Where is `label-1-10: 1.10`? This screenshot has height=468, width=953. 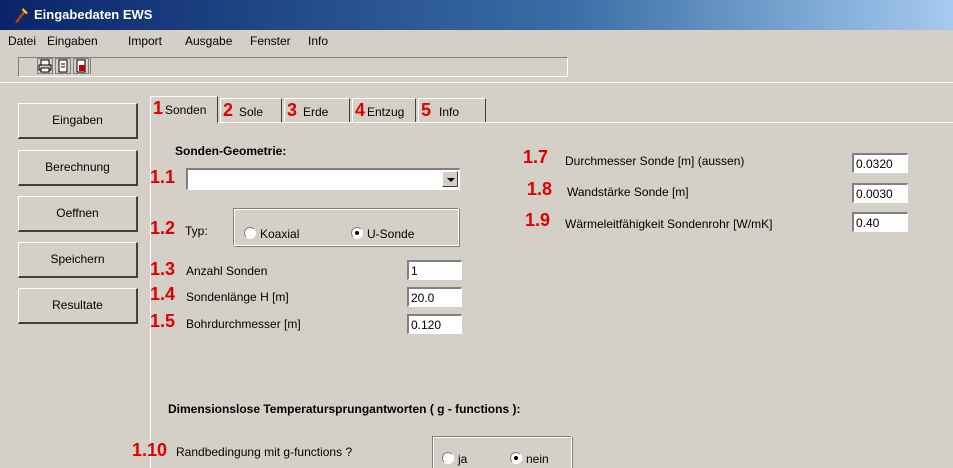 label-1-10: 1.10 is located at coordinates (150, 450).